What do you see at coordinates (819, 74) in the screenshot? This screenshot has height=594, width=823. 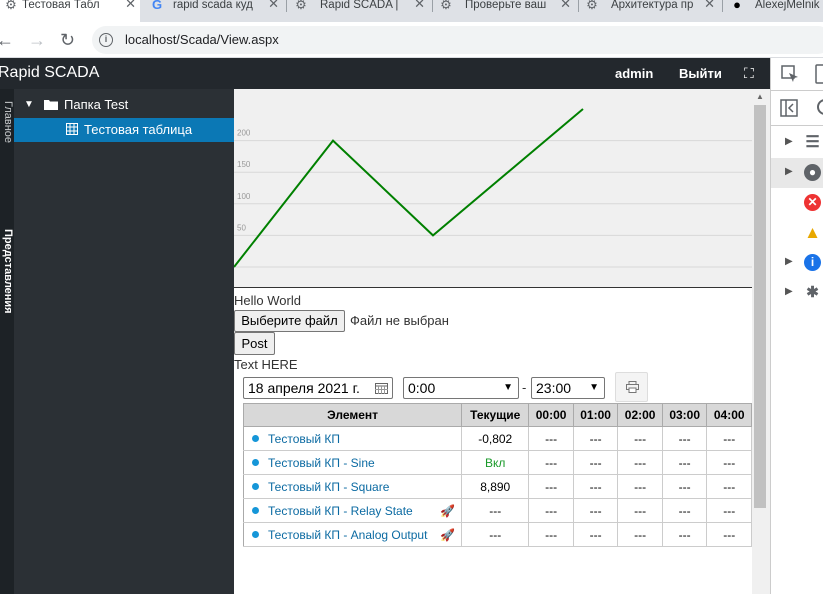 I see `device-icon` at bounding box center [819, 74].